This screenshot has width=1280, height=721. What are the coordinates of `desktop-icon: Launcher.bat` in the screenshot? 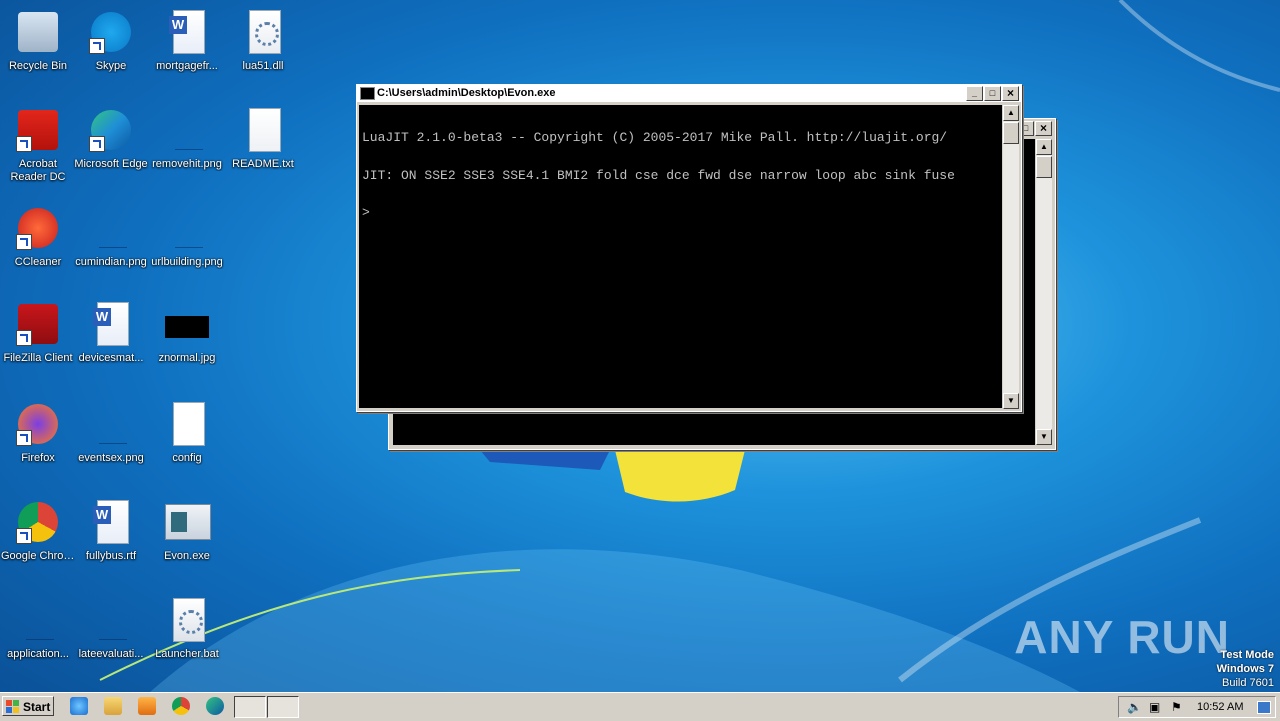 It's located at (187, 628).